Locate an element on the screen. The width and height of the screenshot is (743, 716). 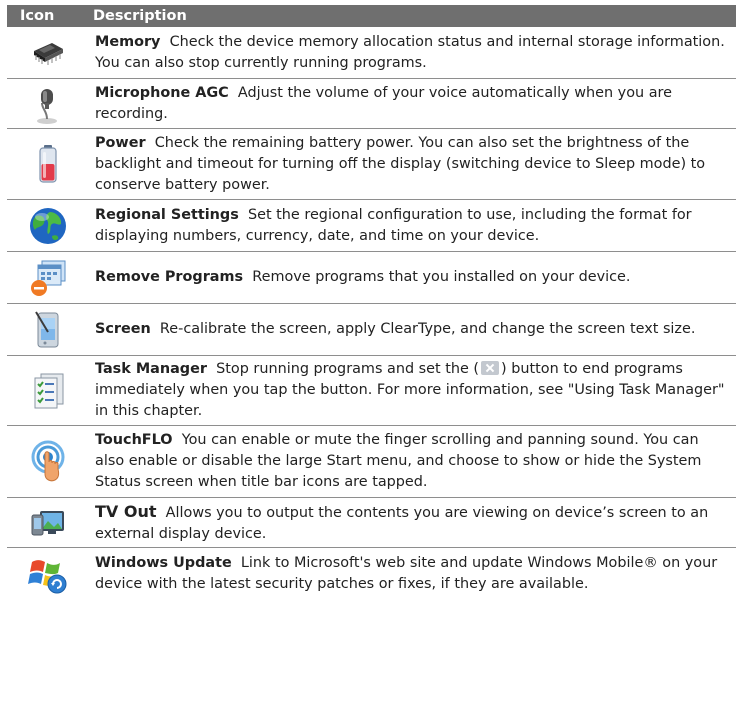
tv-out-icon is located at coordinates (47, 523).